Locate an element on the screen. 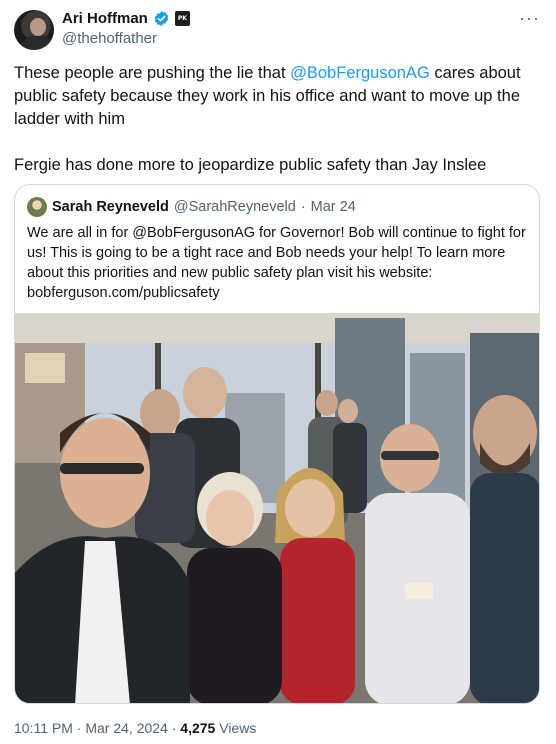  more-options-icon: ··· is located at coordinates (529, 18).